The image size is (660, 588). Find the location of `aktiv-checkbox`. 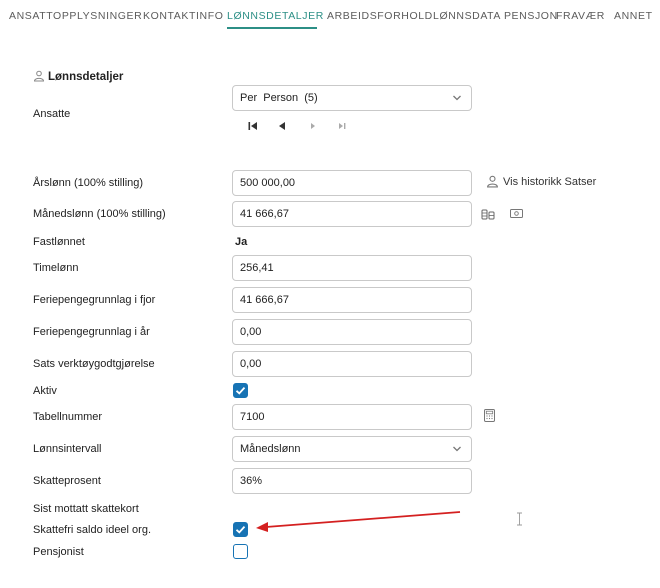

aktiv-checkbox is located at coordinates (240, 390).